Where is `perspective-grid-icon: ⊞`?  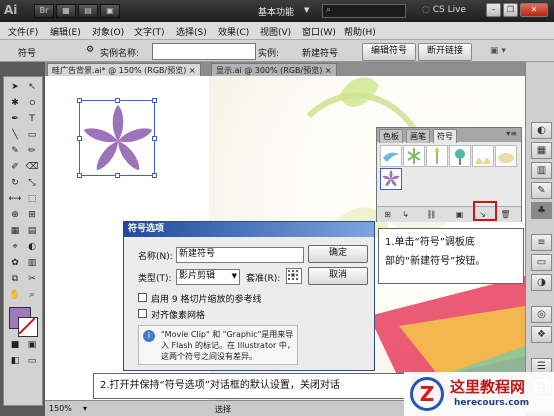 perspective-grid-icon: ⊞ is located at coordinates (32, 215).